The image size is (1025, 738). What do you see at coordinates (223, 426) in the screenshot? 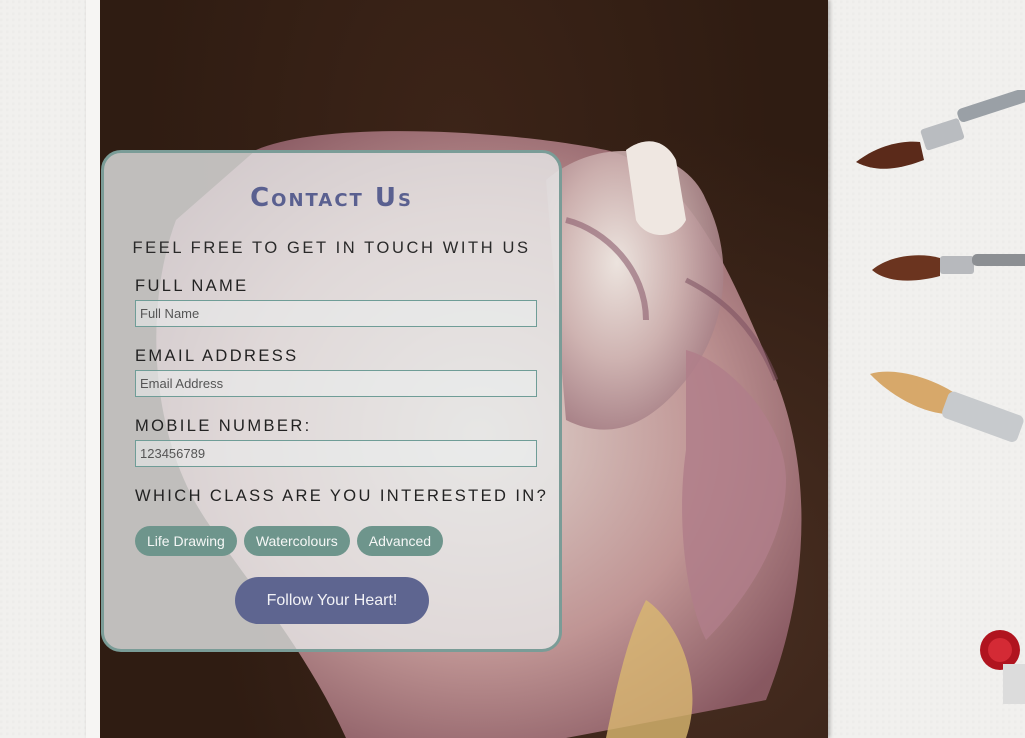
I see `mobile-label: MOBILE NUMBER:` at bounding box center [223, 426].